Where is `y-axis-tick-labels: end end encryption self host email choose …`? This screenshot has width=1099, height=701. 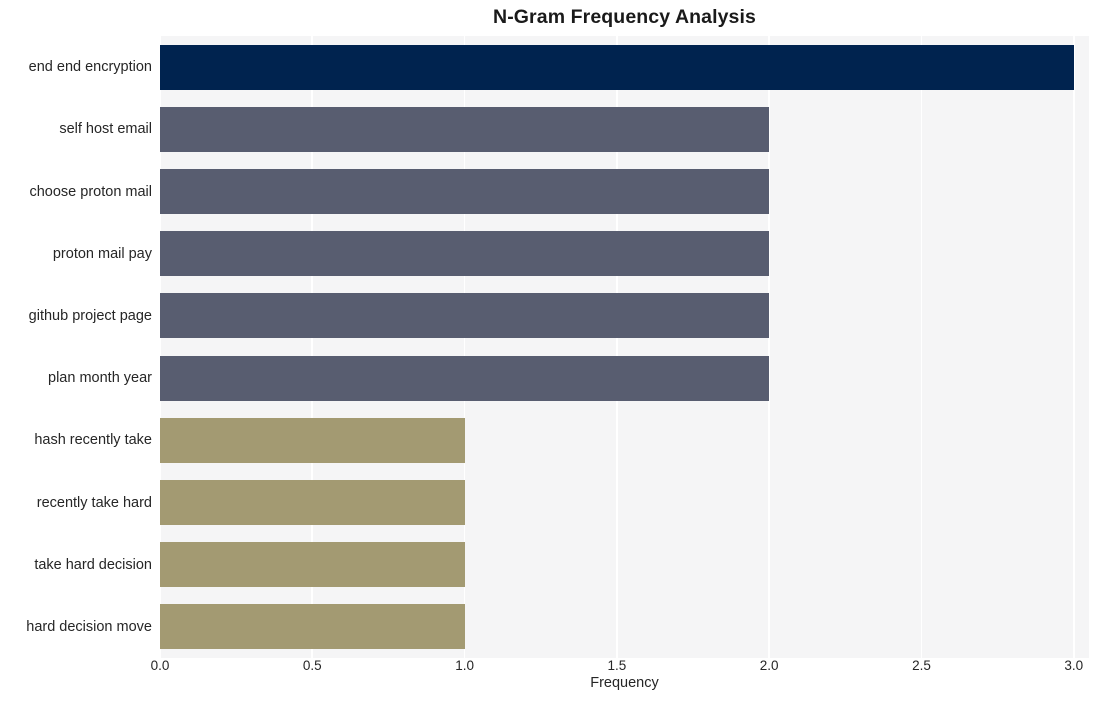 y-axis-tick-labels: end end encryption self host email choose … is located at coordinates (76, 347).